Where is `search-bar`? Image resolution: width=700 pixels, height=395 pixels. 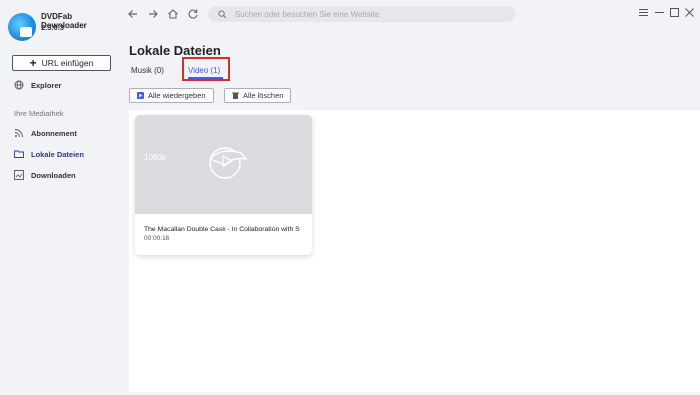
search-bar is located at coordinates (361, 14).